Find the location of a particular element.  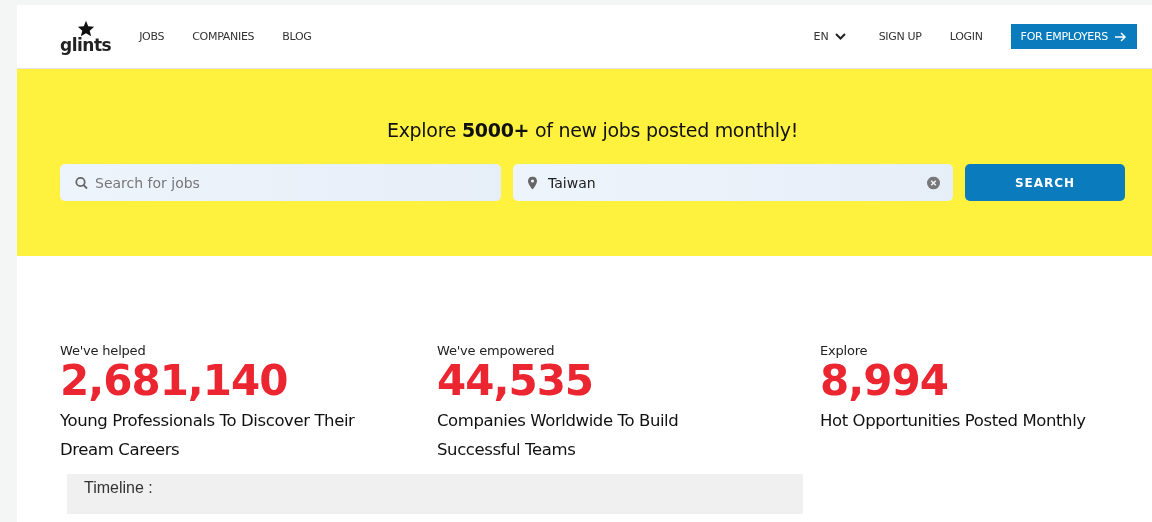

search-field: Search for jobs is located at coordinates (280, 182).